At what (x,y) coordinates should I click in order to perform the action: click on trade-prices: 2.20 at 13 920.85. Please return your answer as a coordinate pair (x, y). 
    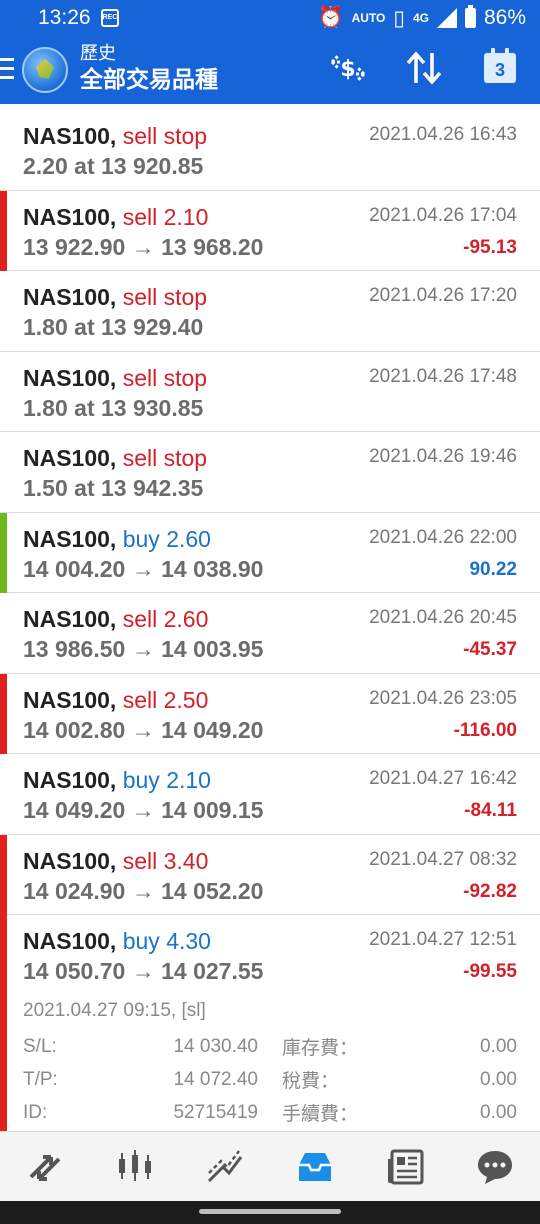
    Looking at the image, I should click on (113, 166).